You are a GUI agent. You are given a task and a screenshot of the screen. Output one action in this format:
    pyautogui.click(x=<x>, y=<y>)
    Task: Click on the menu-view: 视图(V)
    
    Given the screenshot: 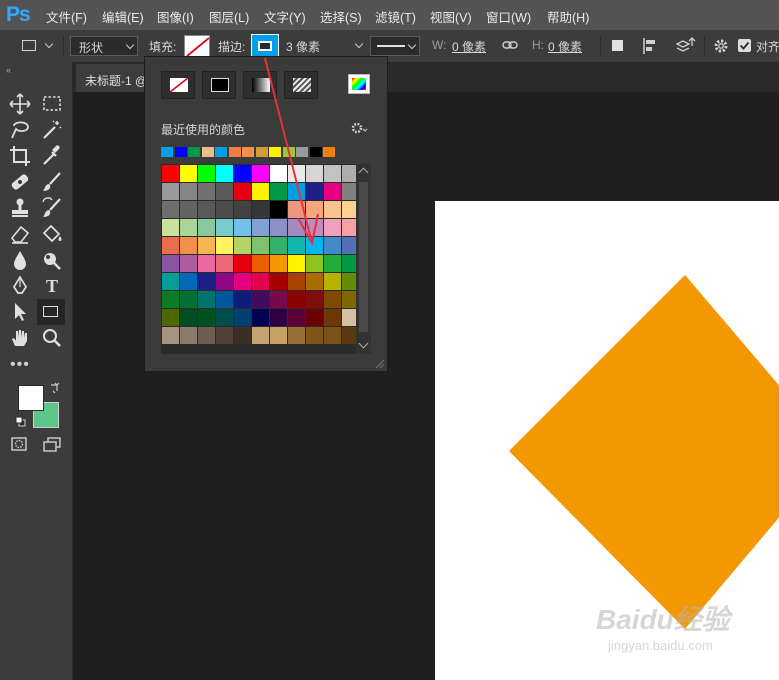 What is the action you would take?
    pyautogui.click(x=451, y=16)
    